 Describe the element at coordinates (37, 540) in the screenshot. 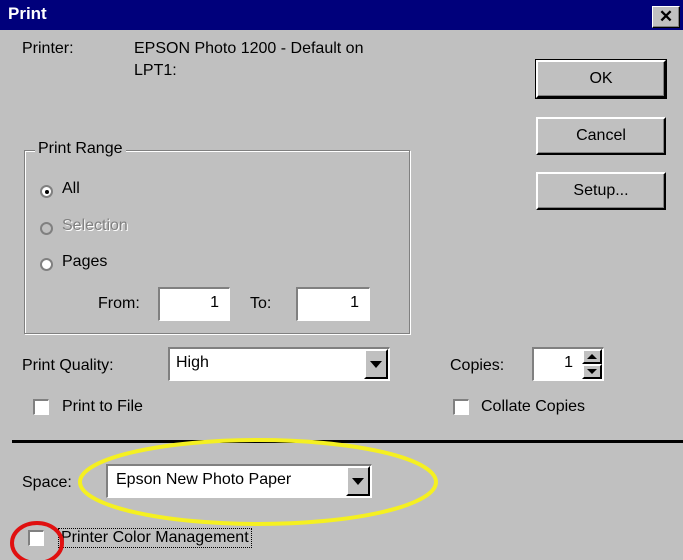

I see `red-highlight-ellipse` at that location.